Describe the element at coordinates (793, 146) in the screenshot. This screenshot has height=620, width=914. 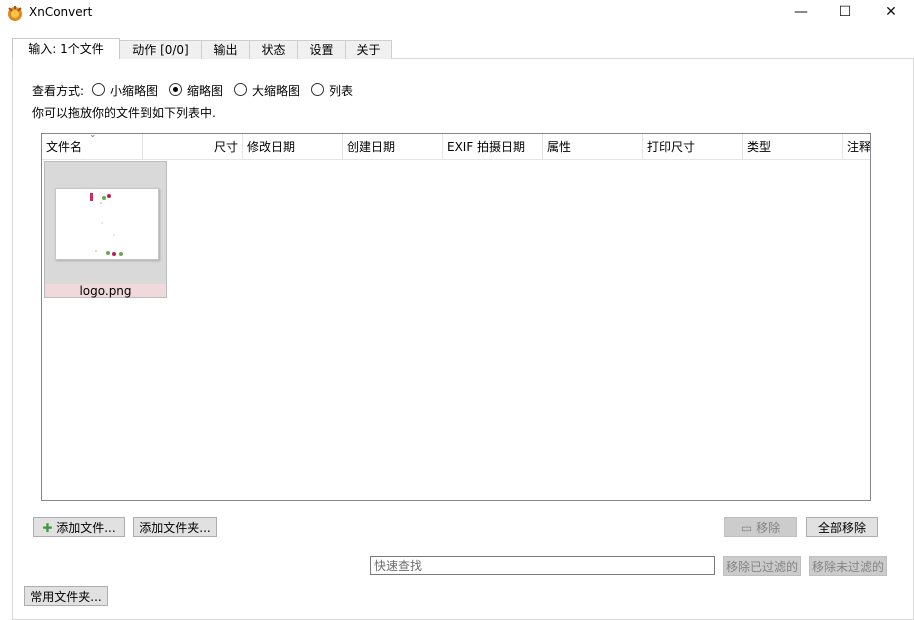
I see `column-header-type: 类型` at that location.